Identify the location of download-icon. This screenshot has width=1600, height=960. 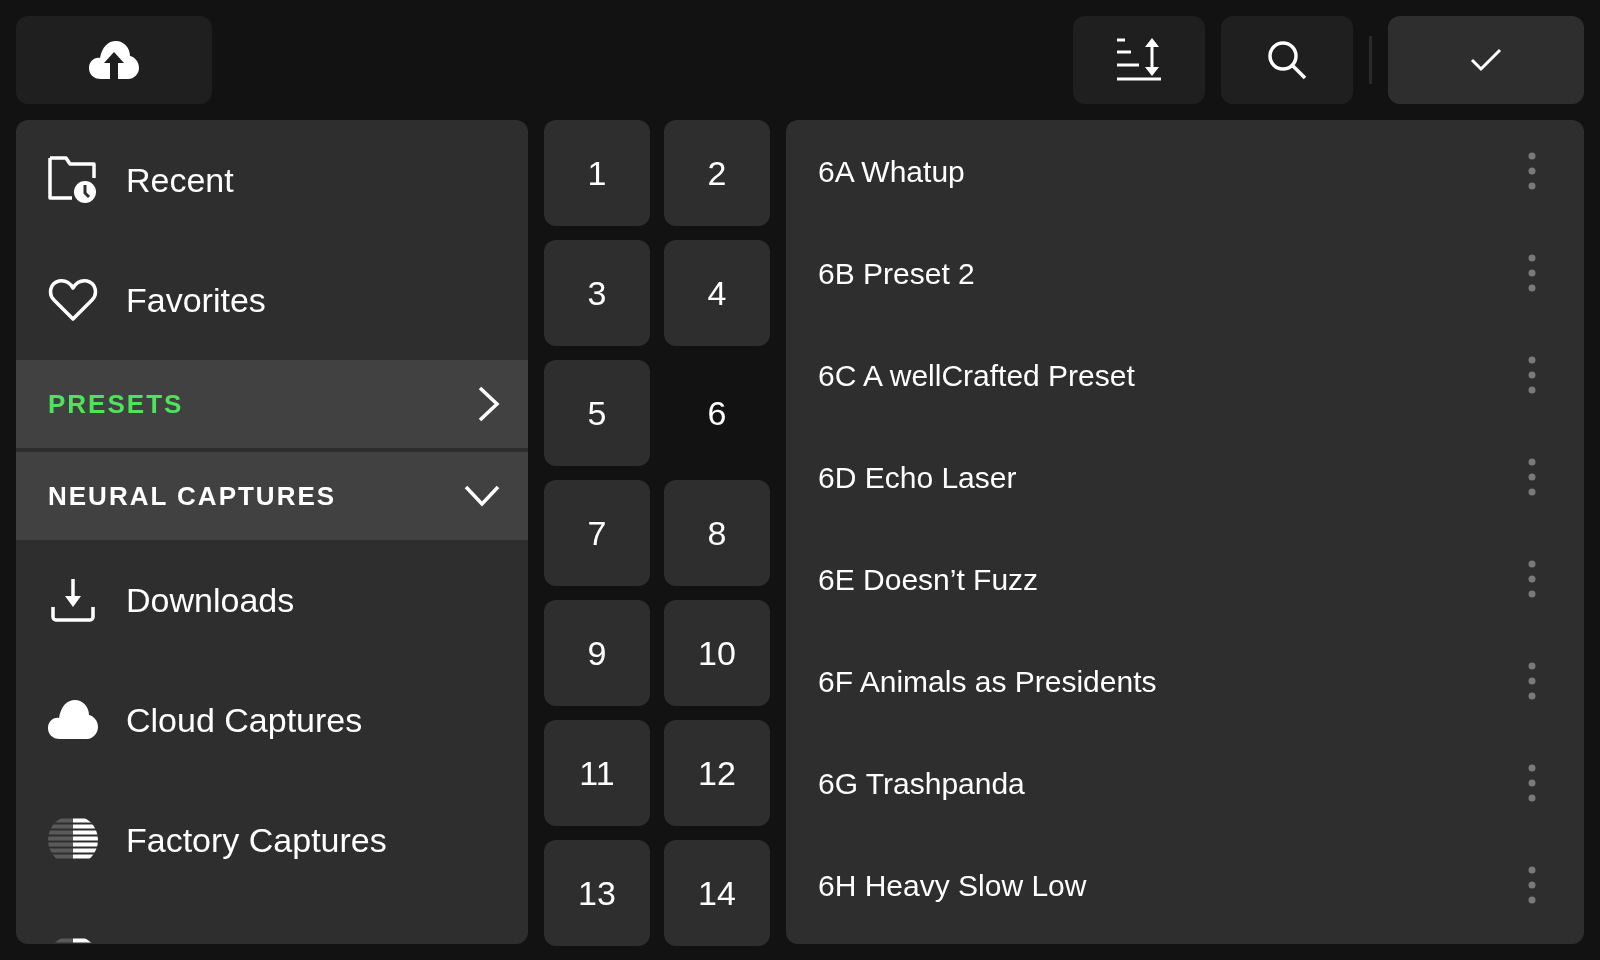
(73, 600).